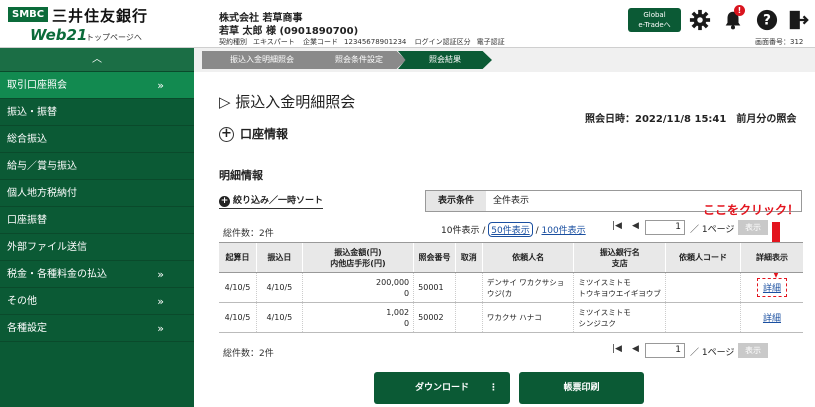  I want to click on total-count: 総件数：2件, so click(248, 234).